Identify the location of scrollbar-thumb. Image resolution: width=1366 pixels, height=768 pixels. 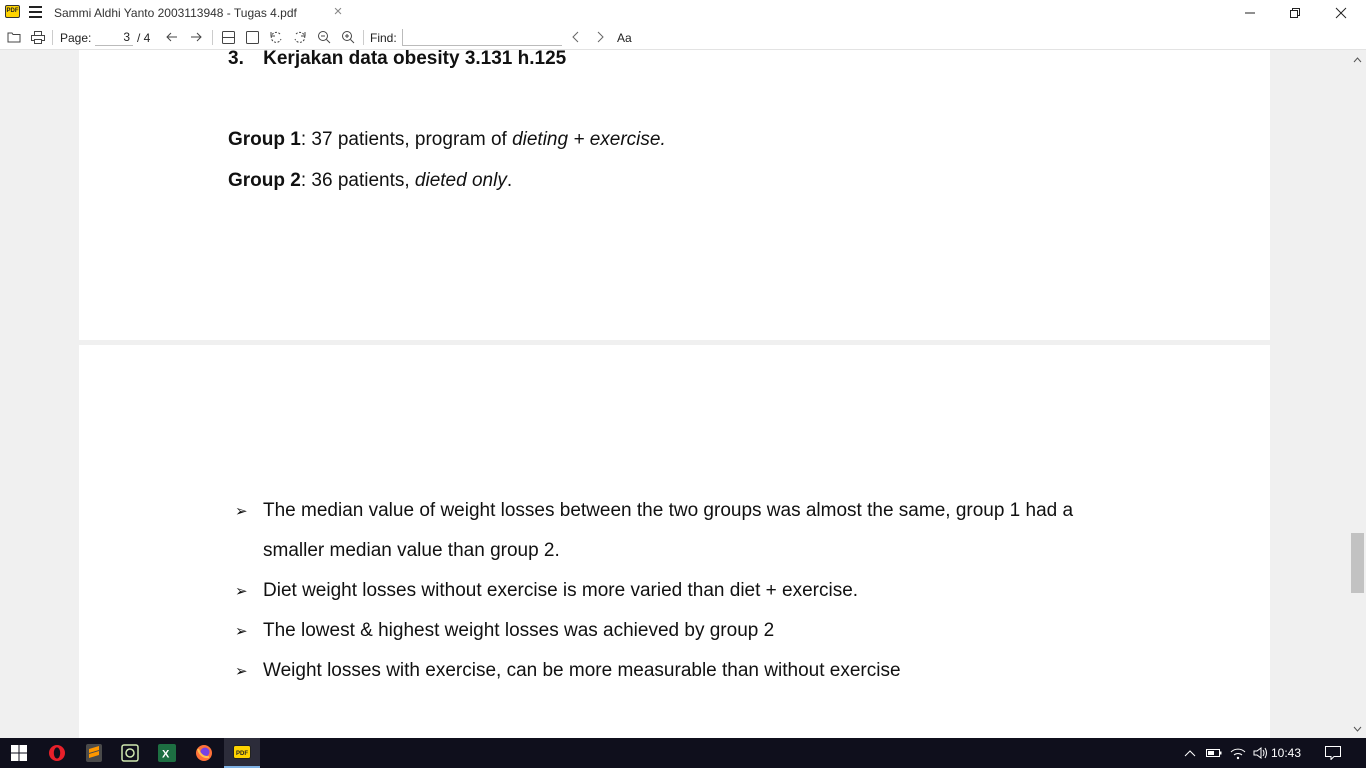
(1357, 563).